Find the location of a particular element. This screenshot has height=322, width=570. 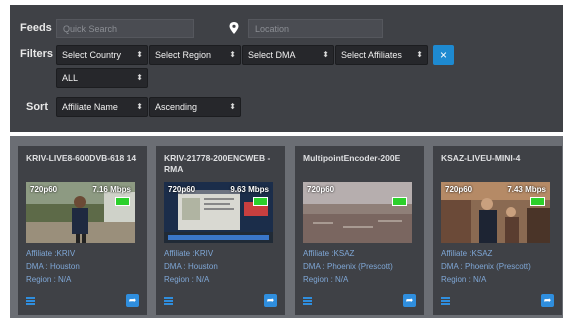

feed-title: MultipointEncoder-200E is located at coordinates (352, 158).